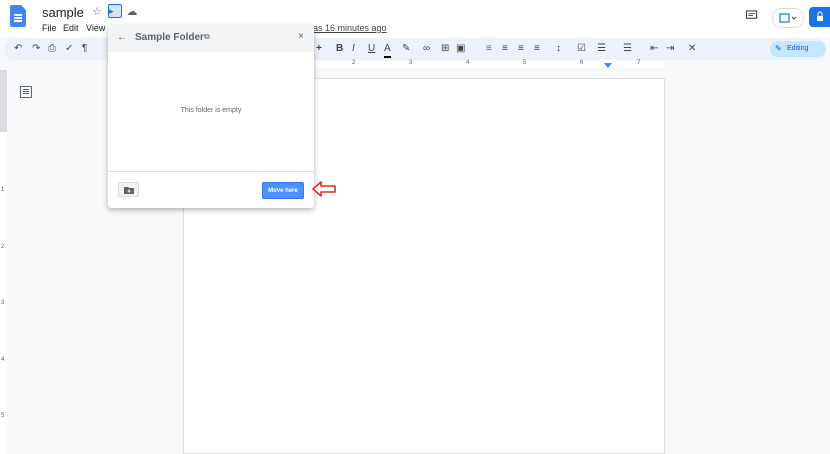 The width and height of the screenshot is (830, 454). I want to click on ruler-number: 6, so click(582, 63).